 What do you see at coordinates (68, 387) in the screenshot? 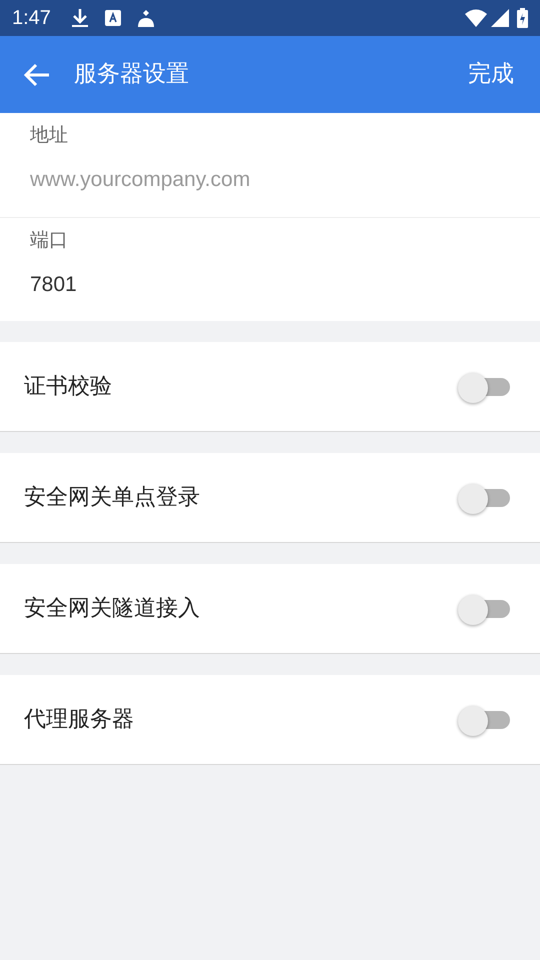
I see `setting-label: 证书校验` at bounding box center [68, 387].